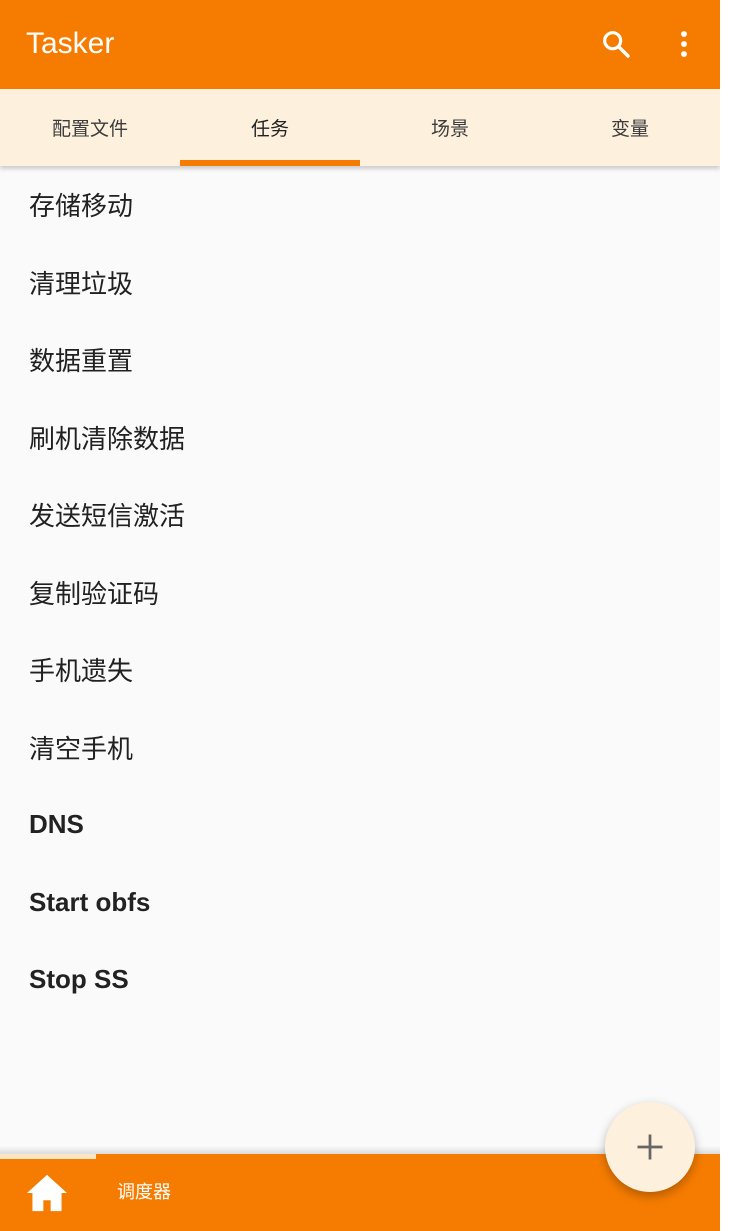 The height and width of the screenshot is (1231, 746). Describe the element at coordinates (733, 615) in the screenshot. I see `screen-margin` at that location.